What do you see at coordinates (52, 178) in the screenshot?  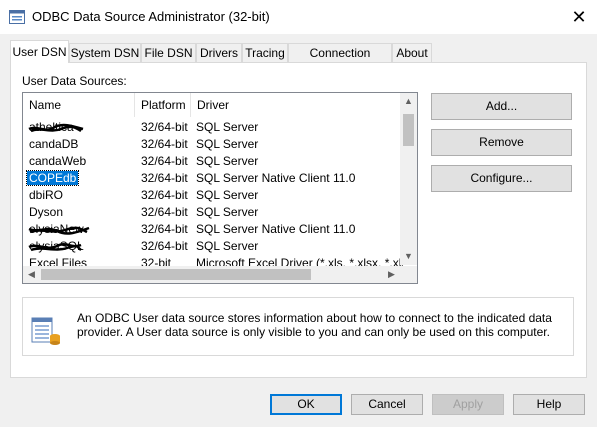 I see `row-name: COPEdb` at bounding box center [52, 178].